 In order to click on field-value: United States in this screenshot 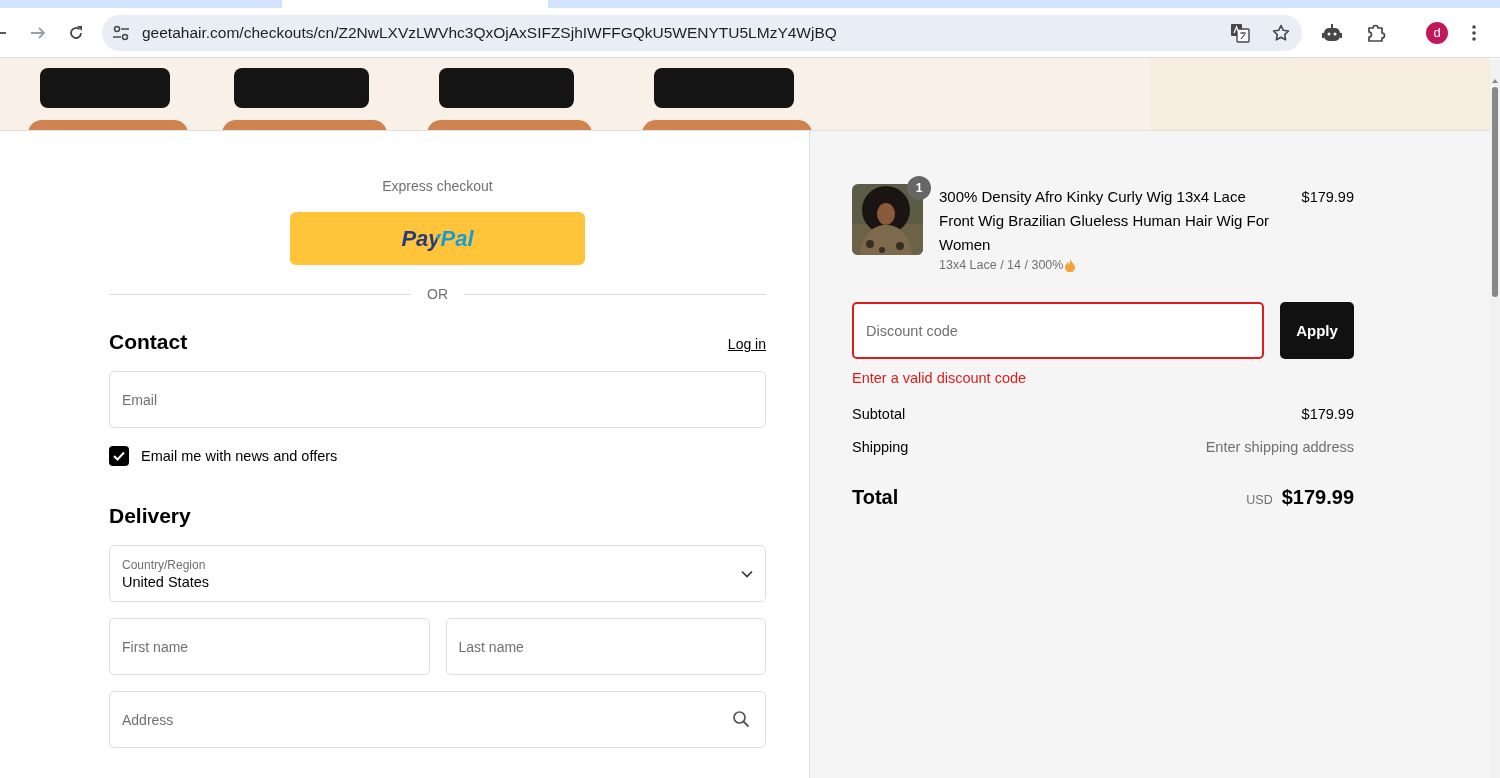, I will do `click(166, 581)`.